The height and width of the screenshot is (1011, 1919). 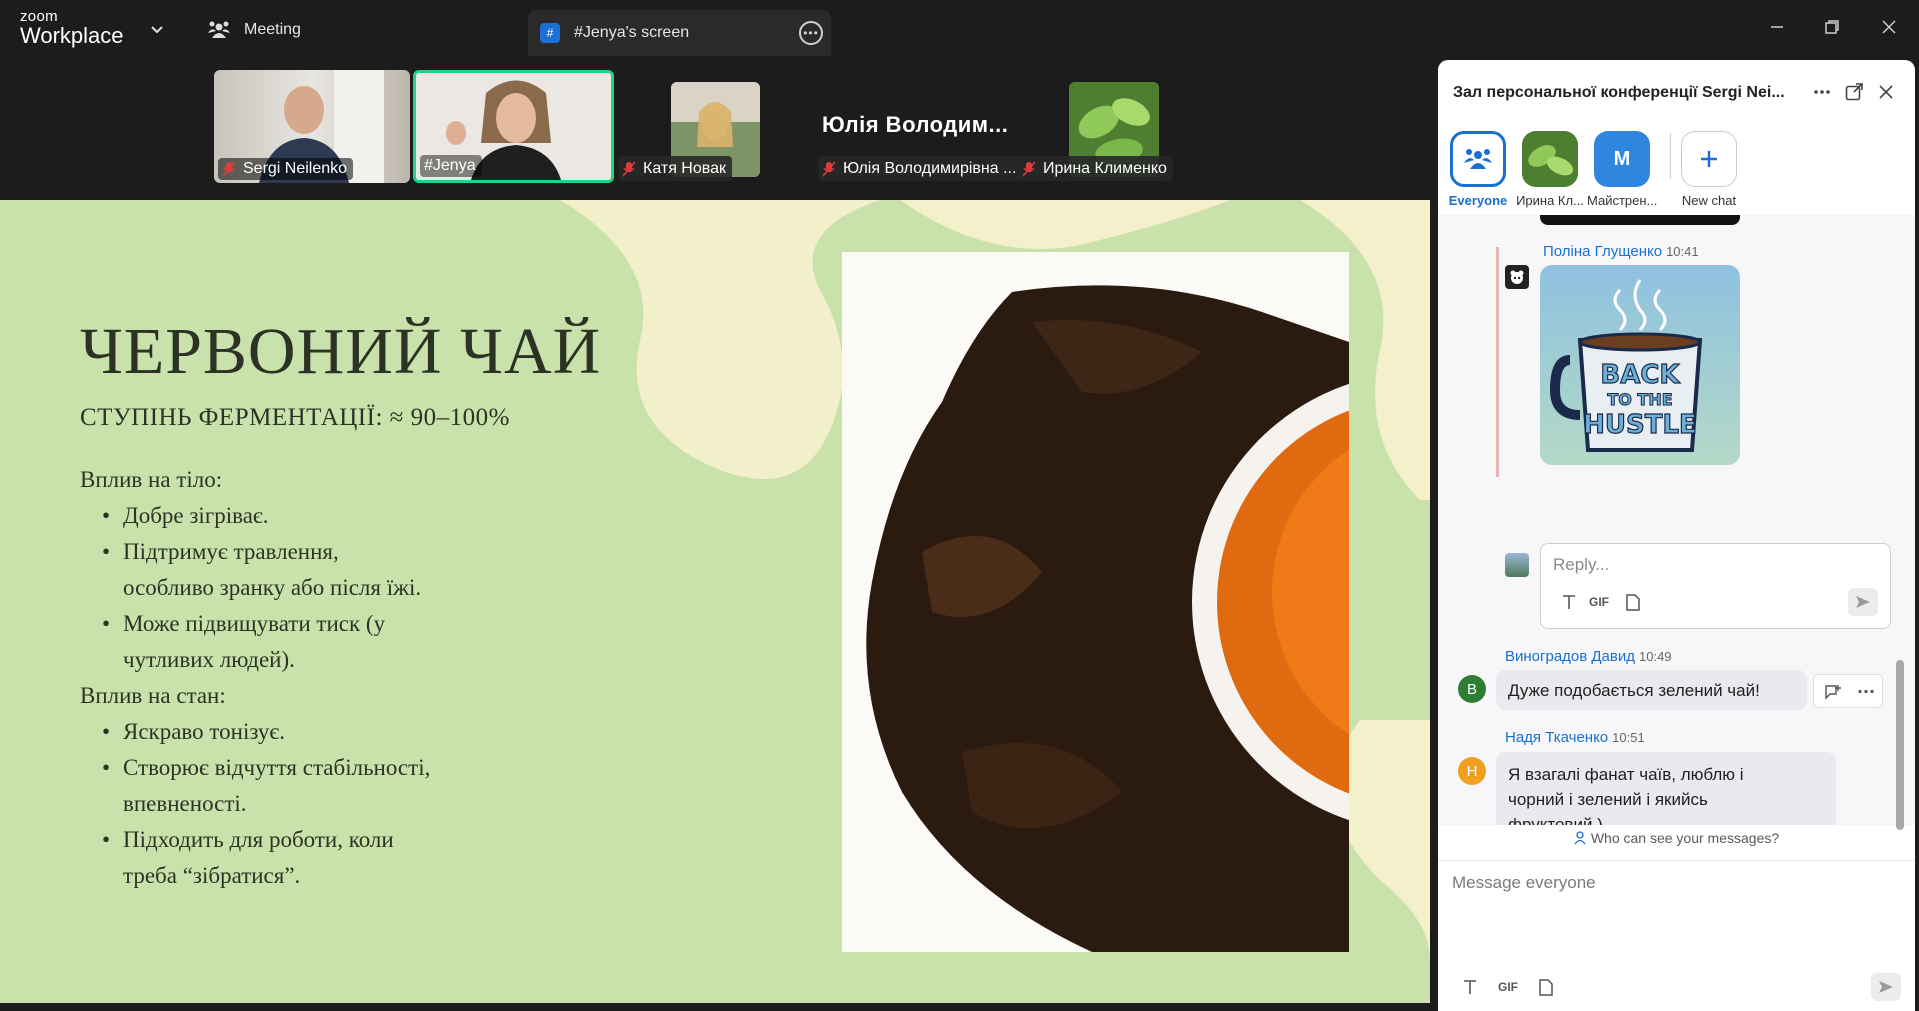 What do you see at coordinates (151, 479) in the screenshot?
I see `slide-line: Вплив на тіло:` at bounding box center [151, 479].